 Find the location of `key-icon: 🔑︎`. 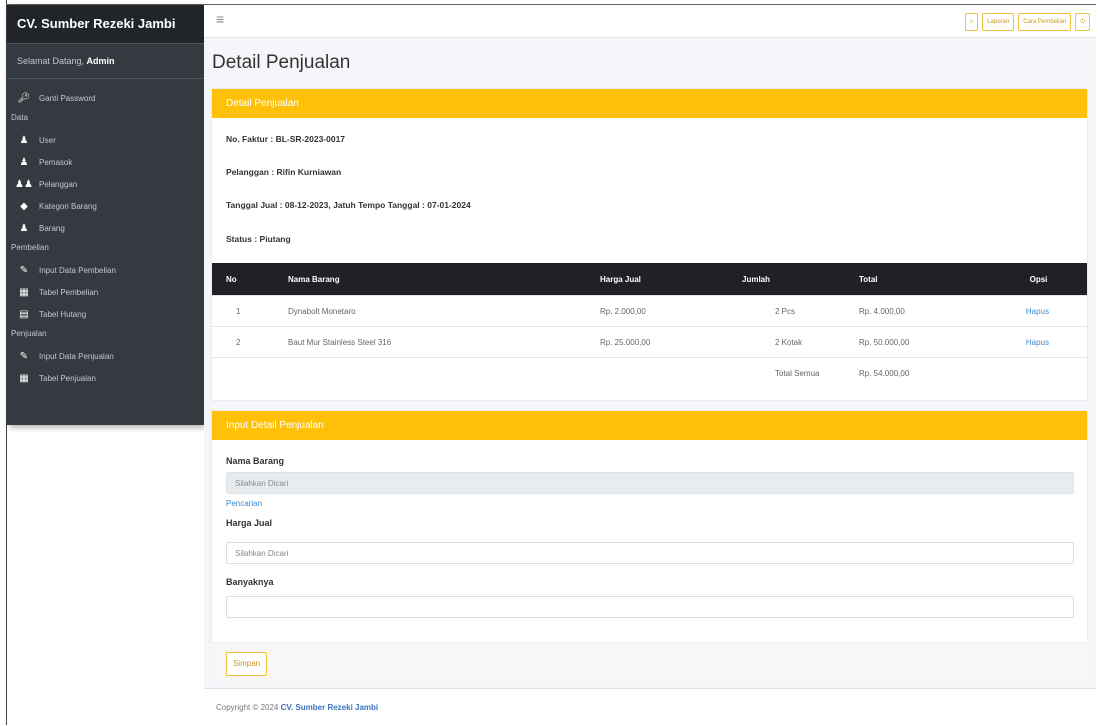

key-icon: 🔑︎ is located at coordinates (24, 98).